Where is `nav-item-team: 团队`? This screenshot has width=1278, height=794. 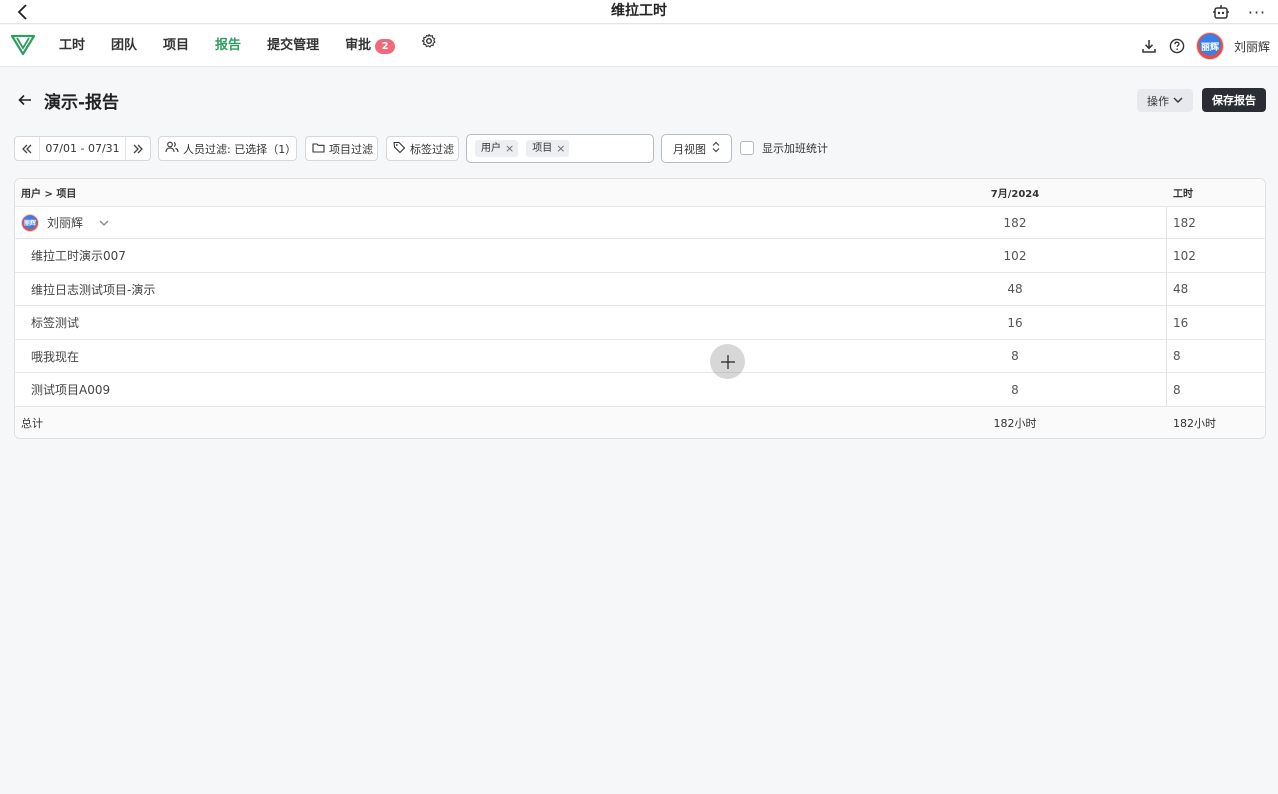
nav-item-team: 团队 is located at coordinates (124, 46).